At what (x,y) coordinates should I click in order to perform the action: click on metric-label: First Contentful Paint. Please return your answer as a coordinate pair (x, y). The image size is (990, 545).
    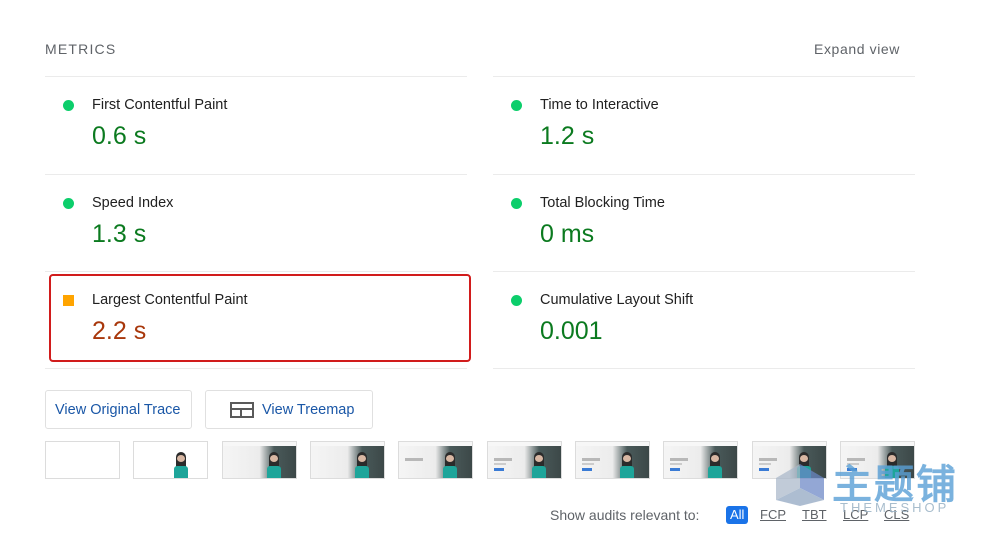
    Looking at the image, I should click on (160, 105).